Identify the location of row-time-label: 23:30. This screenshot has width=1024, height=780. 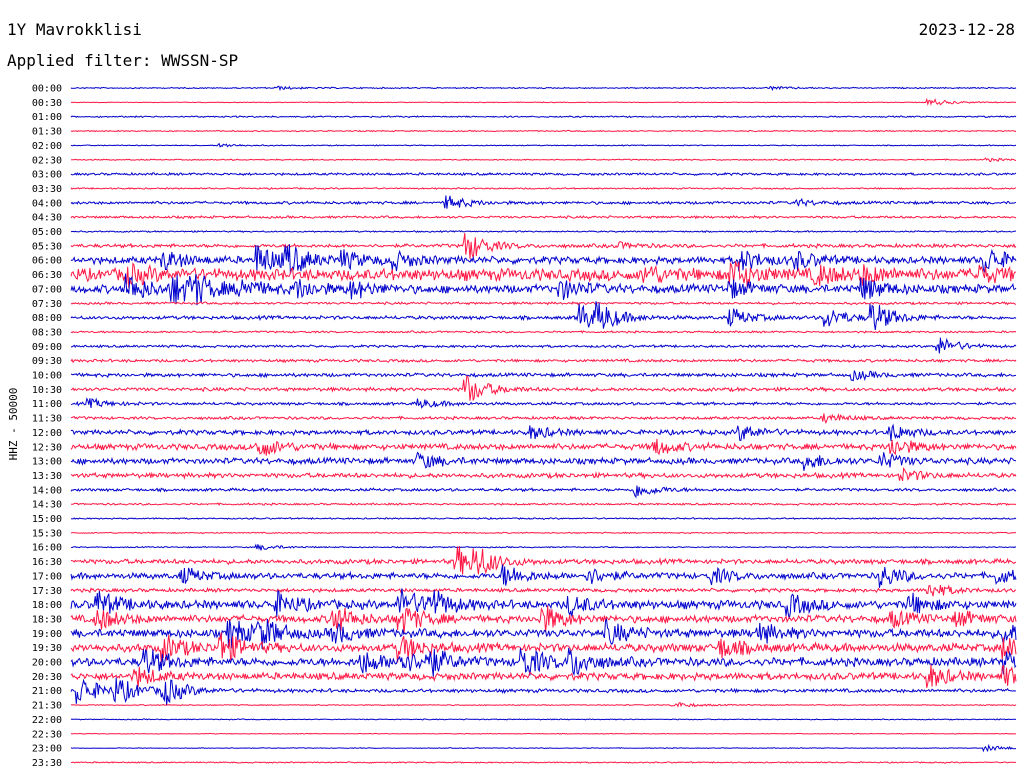
(47, 763).